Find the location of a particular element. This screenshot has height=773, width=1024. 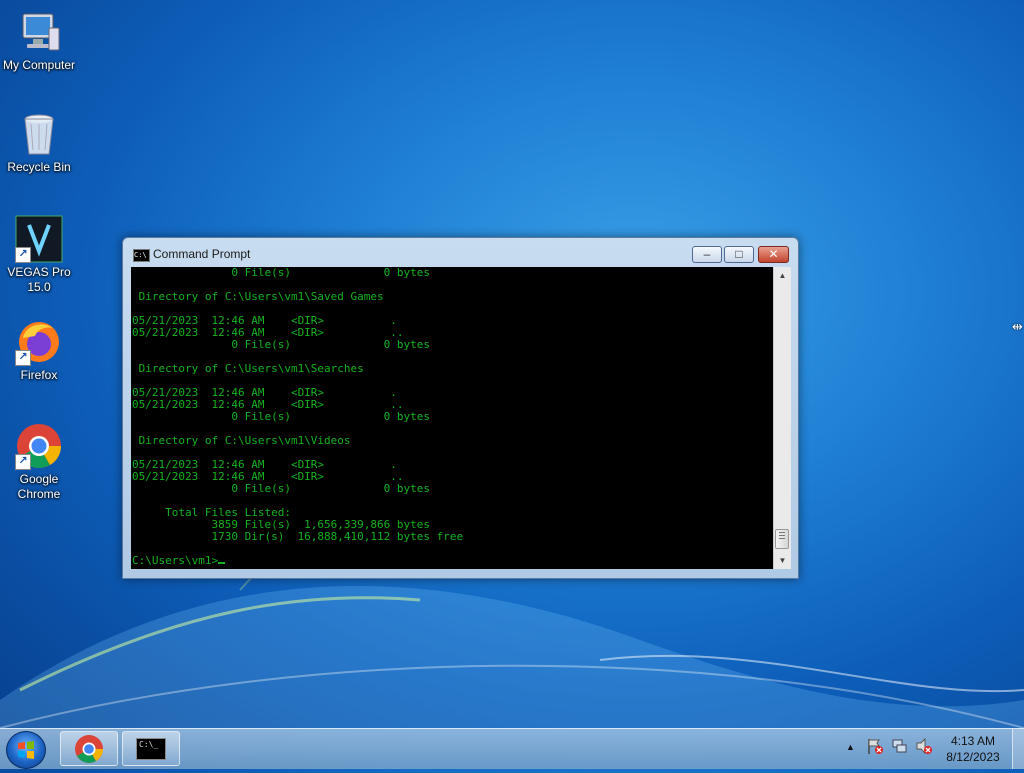

windows-logo-icon is located at coordinates (26, 750).